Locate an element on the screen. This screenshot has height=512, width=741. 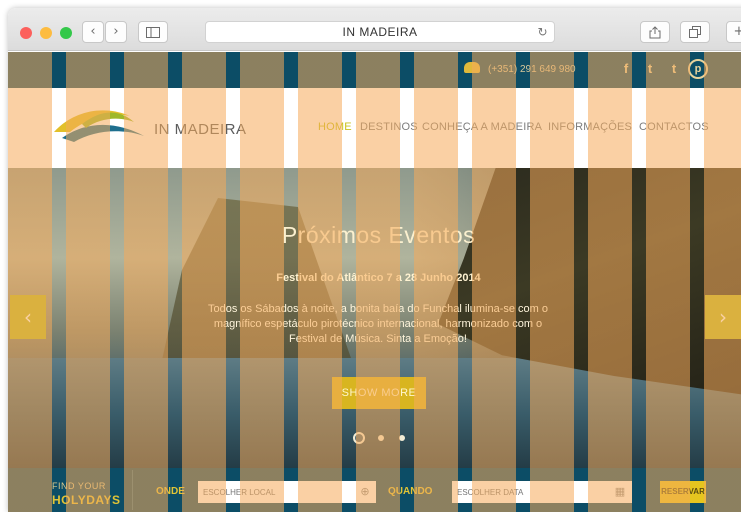
tabs-icon is located at coordinates (695, 32).